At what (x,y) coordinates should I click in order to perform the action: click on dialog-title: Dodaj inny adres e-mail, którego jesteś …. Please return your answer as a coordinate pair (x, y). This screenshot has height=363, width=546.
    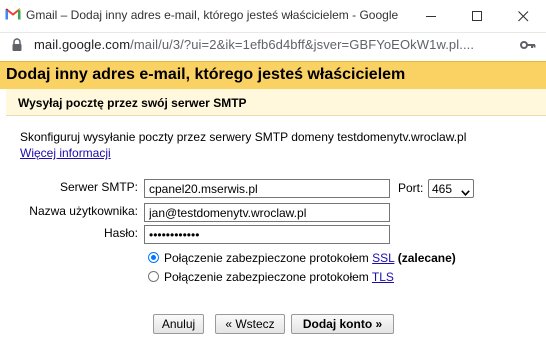
    Looking at the image, I should click on (206, 74).